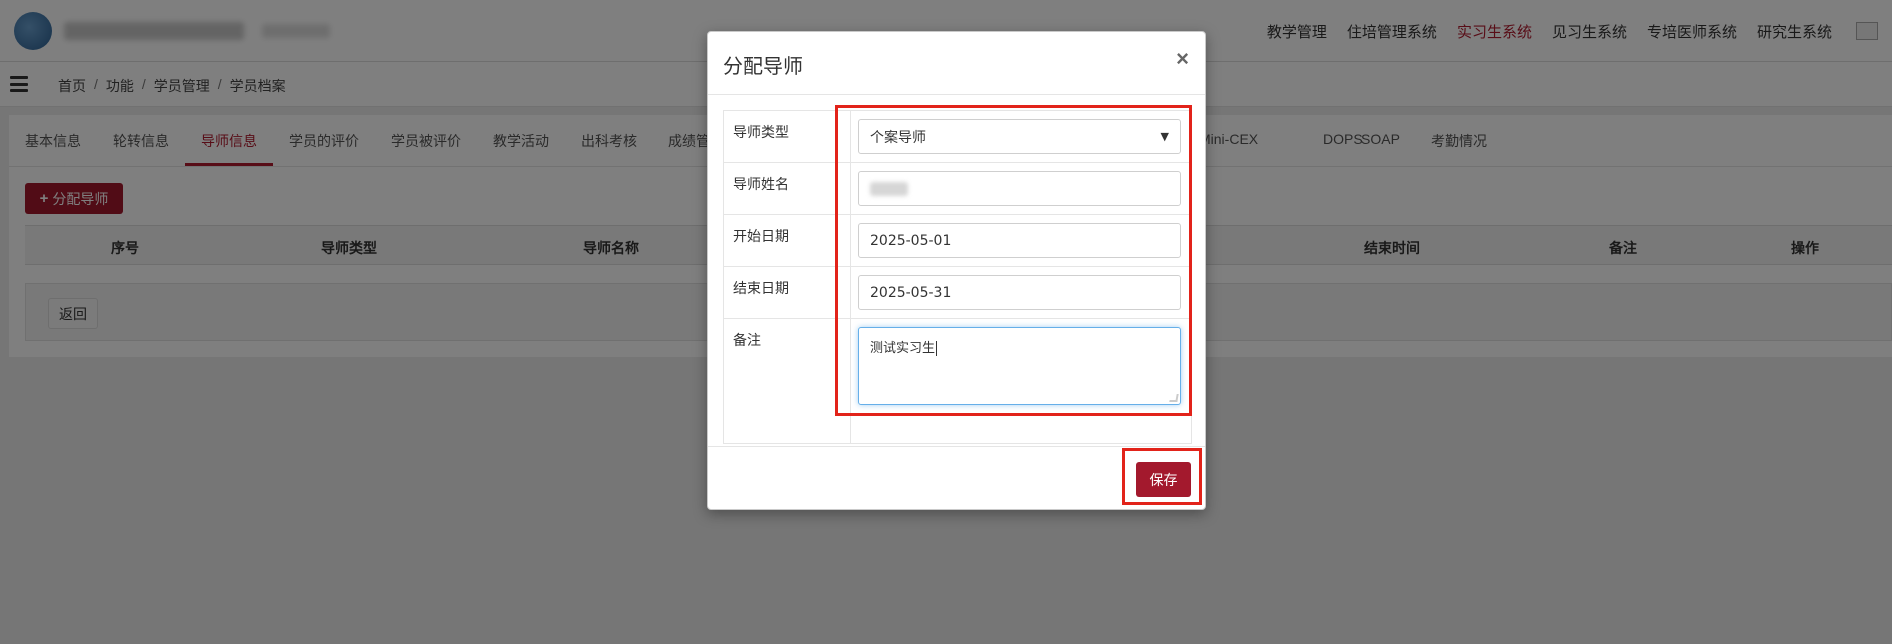  Describe the element at coordinates (956, 478) in the screenshot. I see `modal-footer: 保存` at that location.